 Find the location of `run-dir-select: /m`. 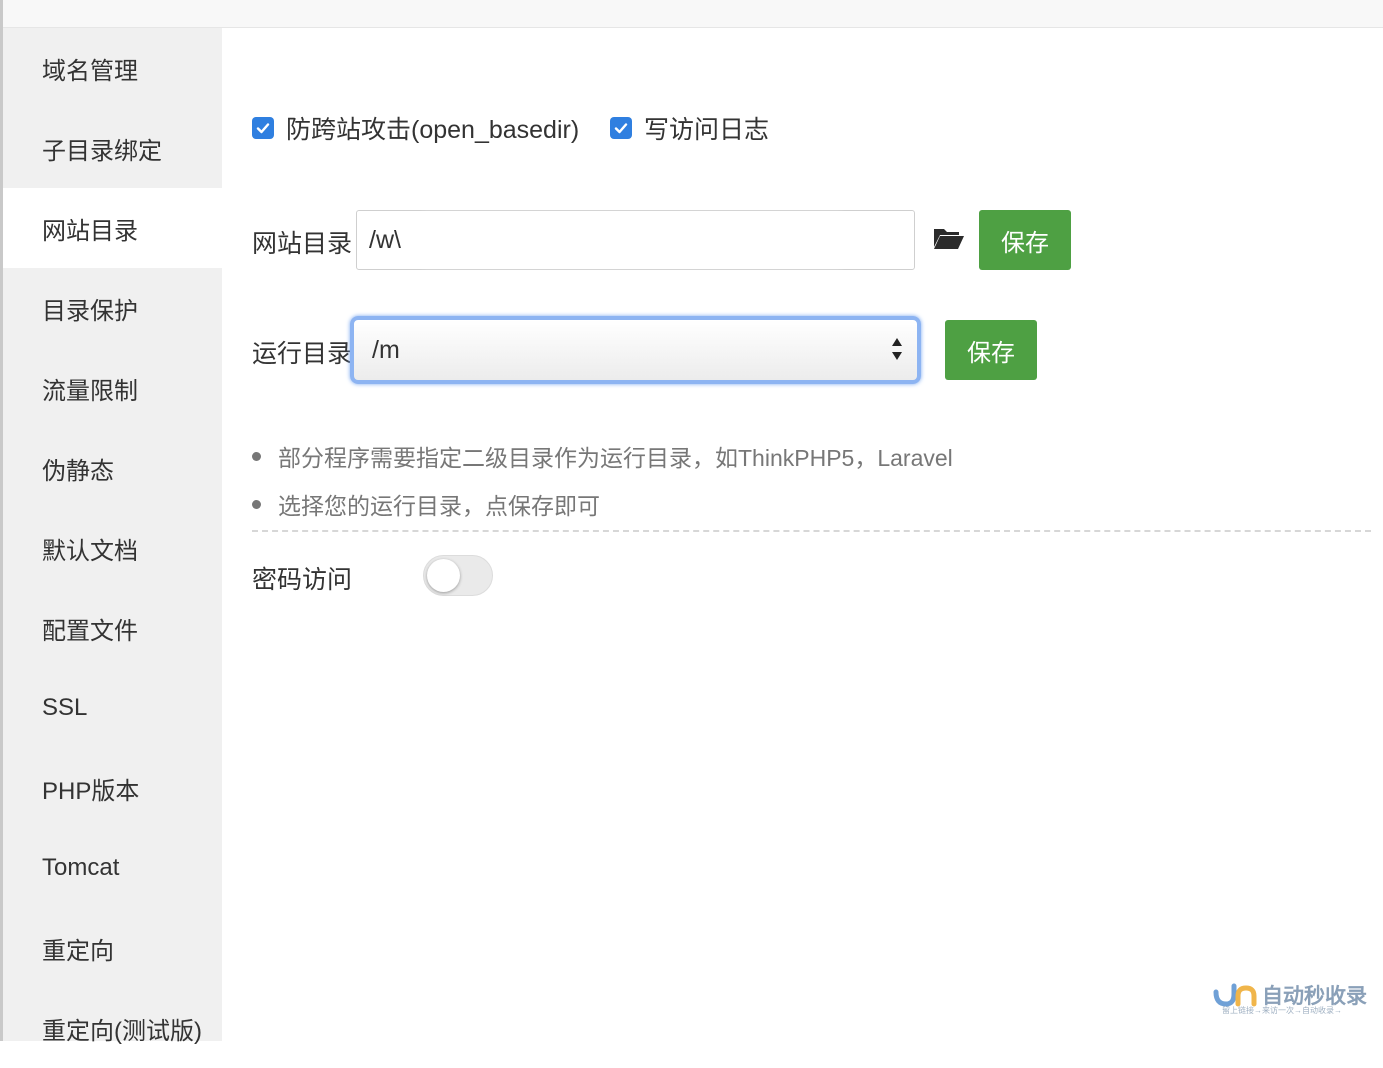

run-dir-select: /m is located at coordinates (635, 350).